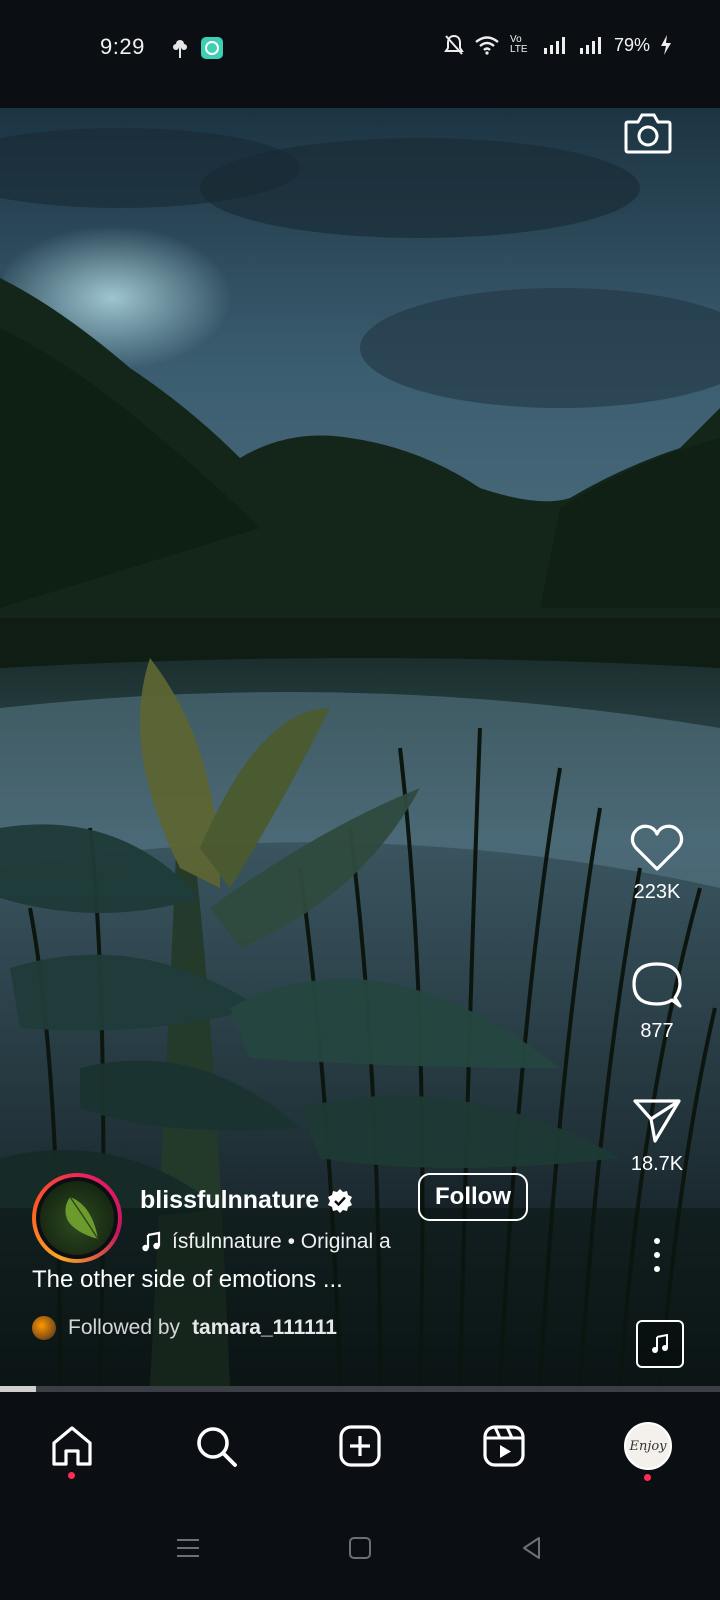  What do you see at coordinates (124, 1327) in the screenshot?
I see `followed-by-prefix: Followed by` at bounding box center [124, 1327].